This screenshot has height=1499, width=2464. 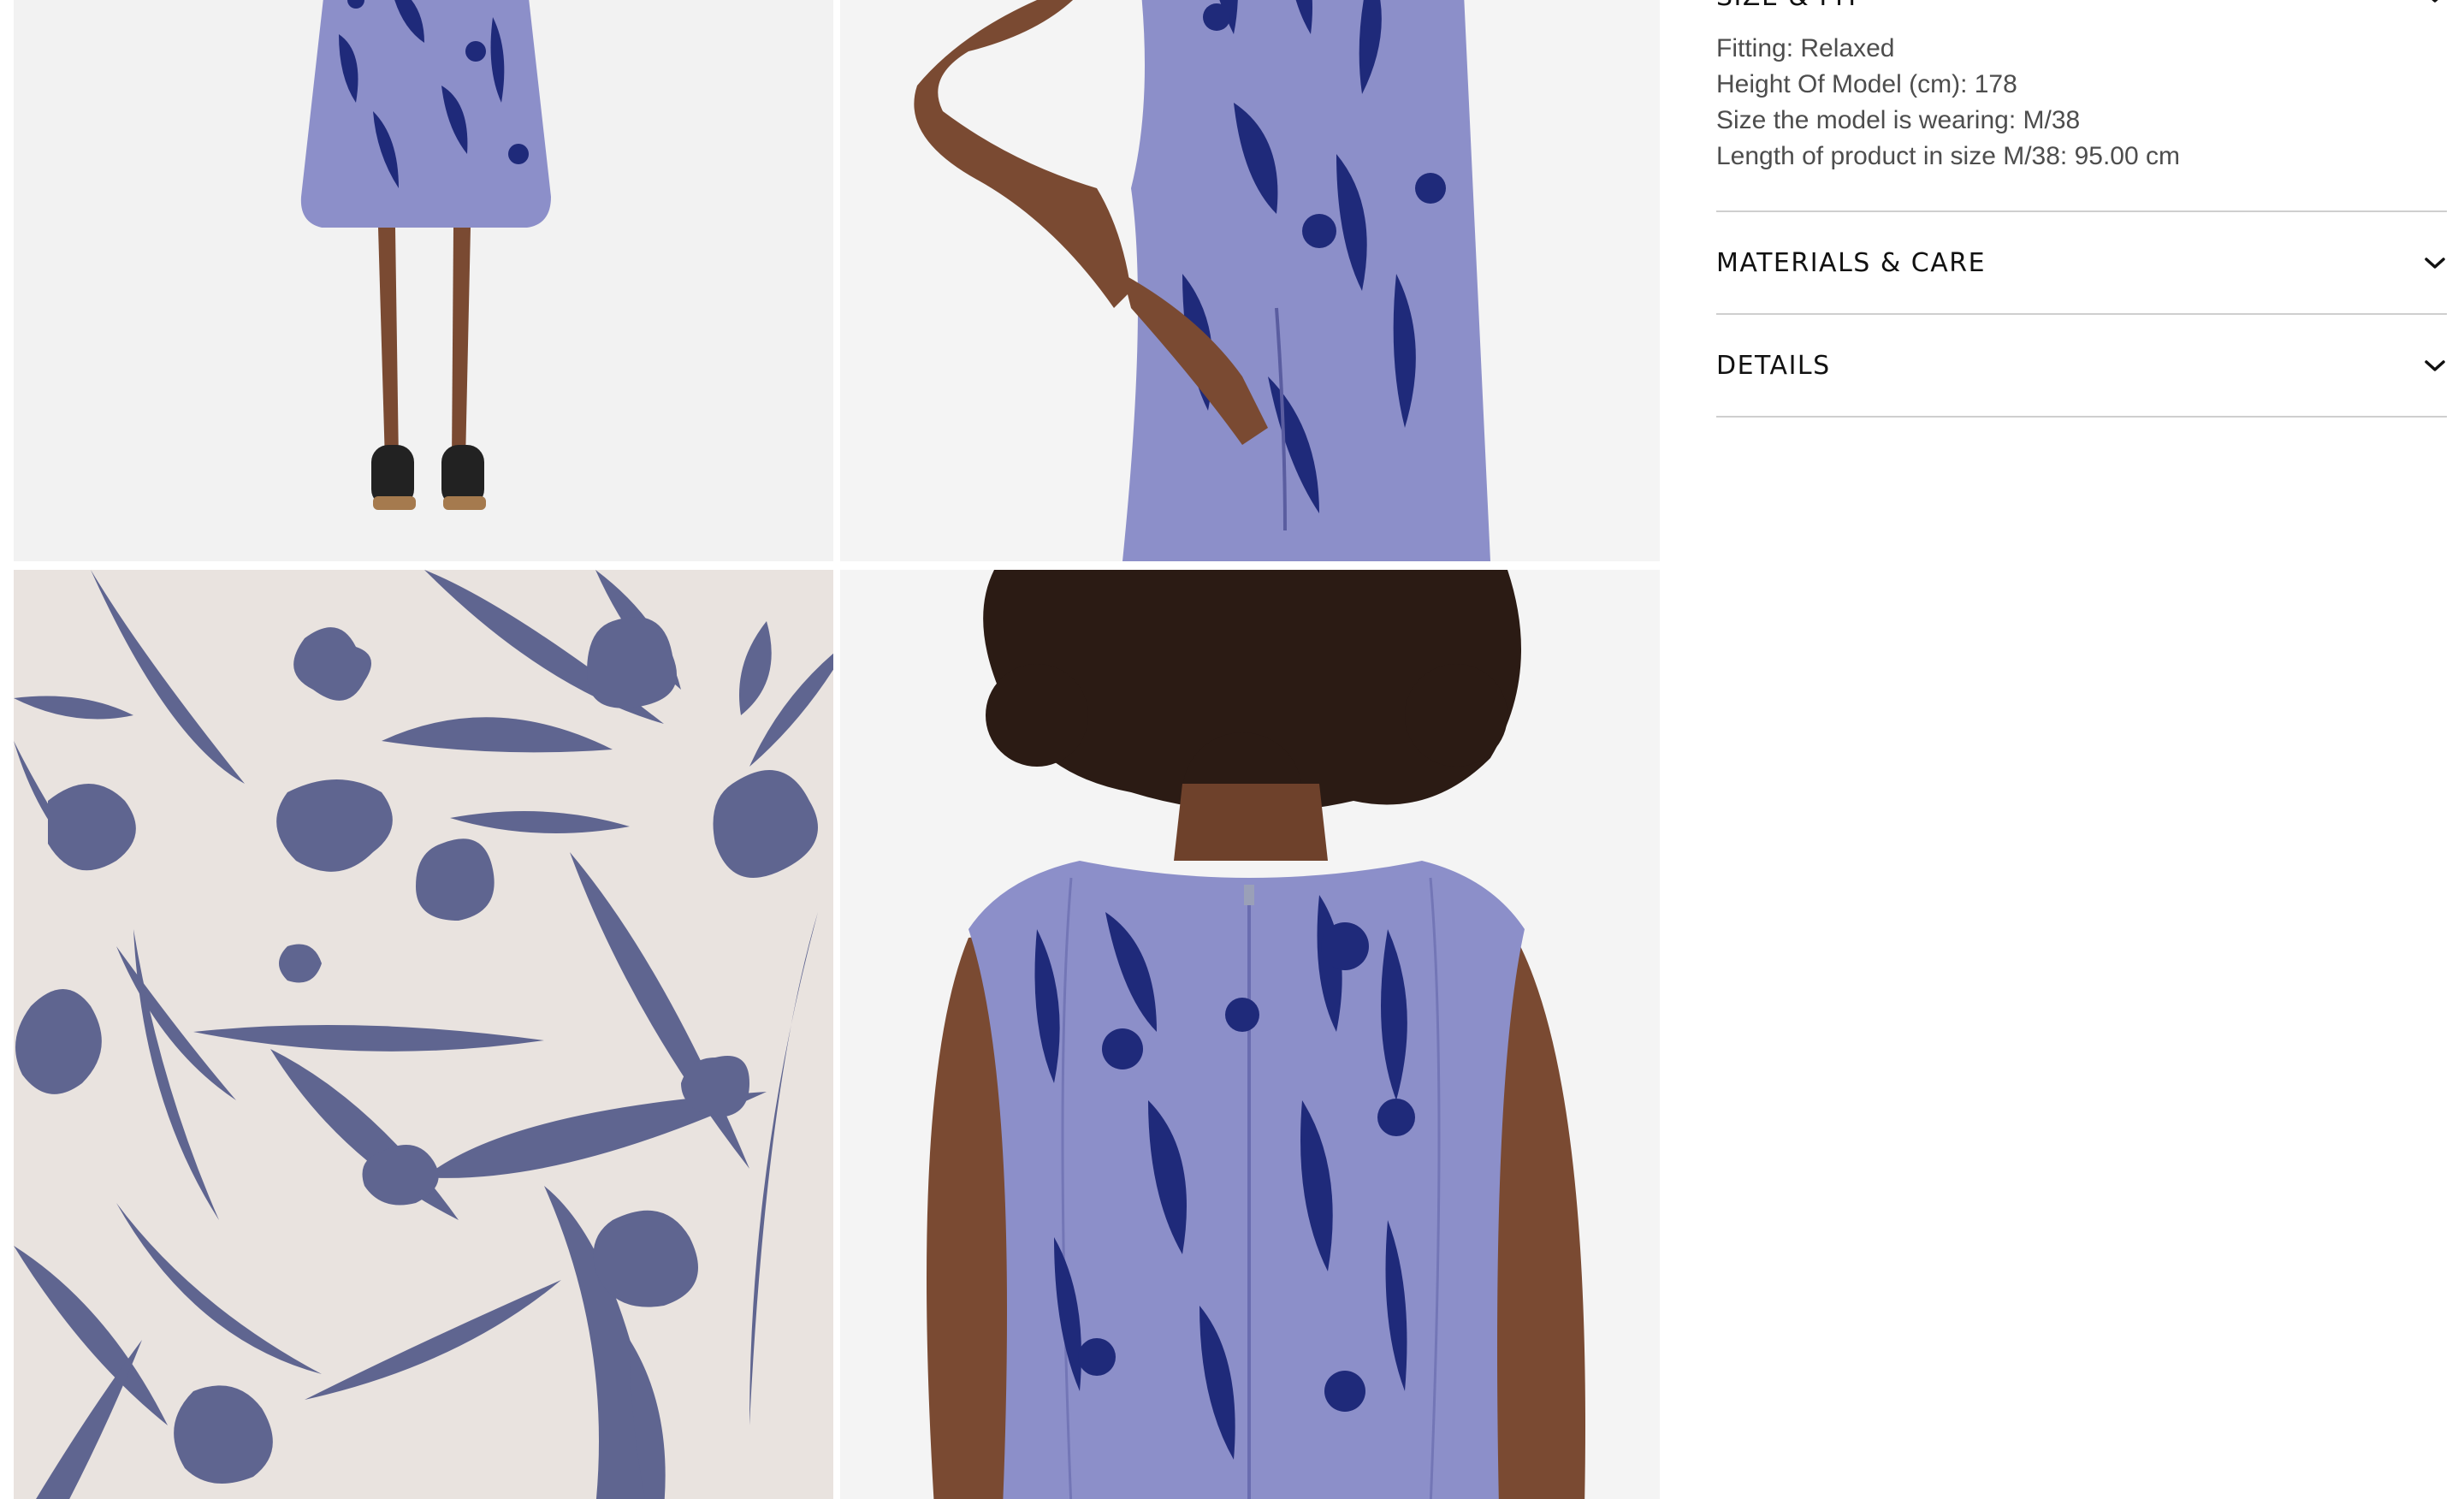 What do you see at coordinates (1866, 84) in the screenshot?
I see `model-height-text: Height Of Model (cm): 178` at bounding box center [1866, 84].